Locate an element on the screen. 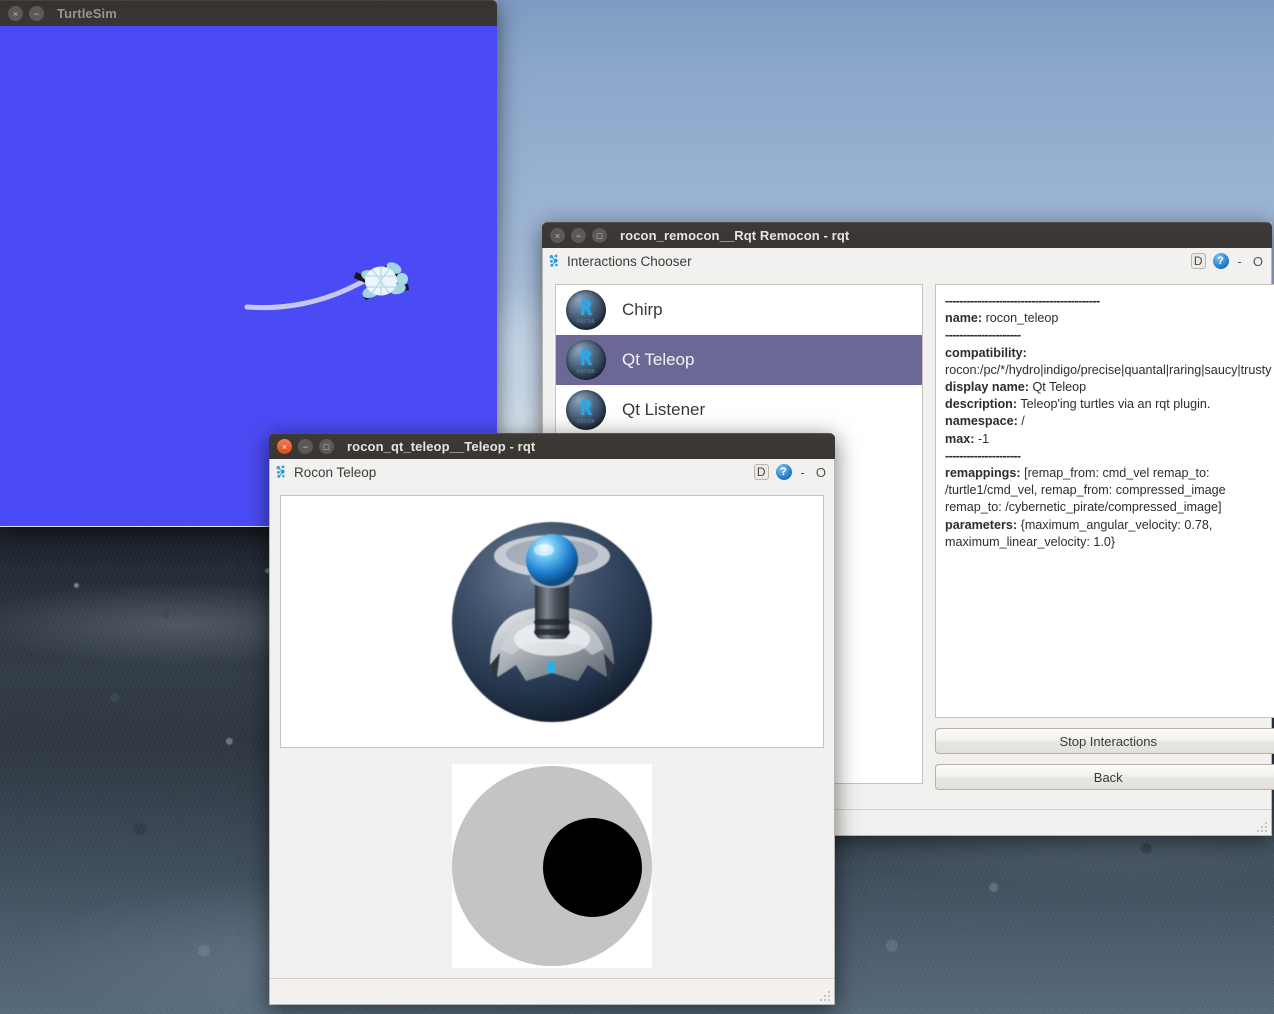  turtlesim-close-button: × is located at coordinates (15, 13).